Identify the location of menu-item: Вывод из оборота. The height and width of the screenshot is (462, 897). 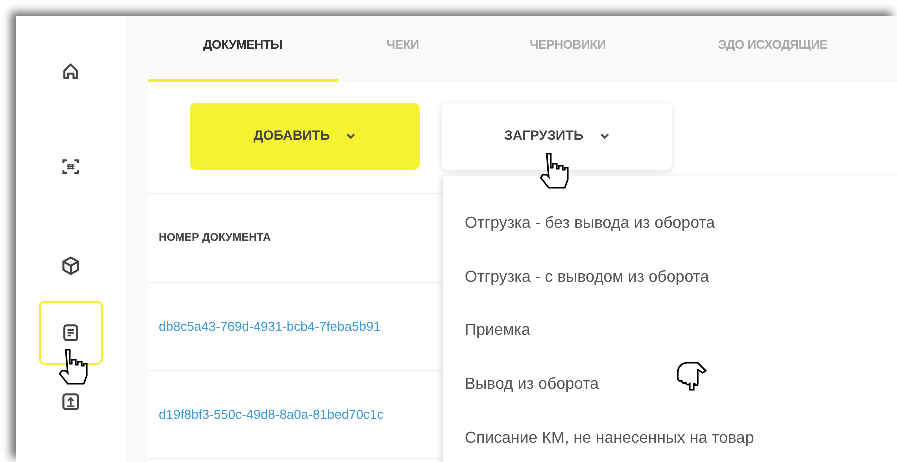
(532, 385).